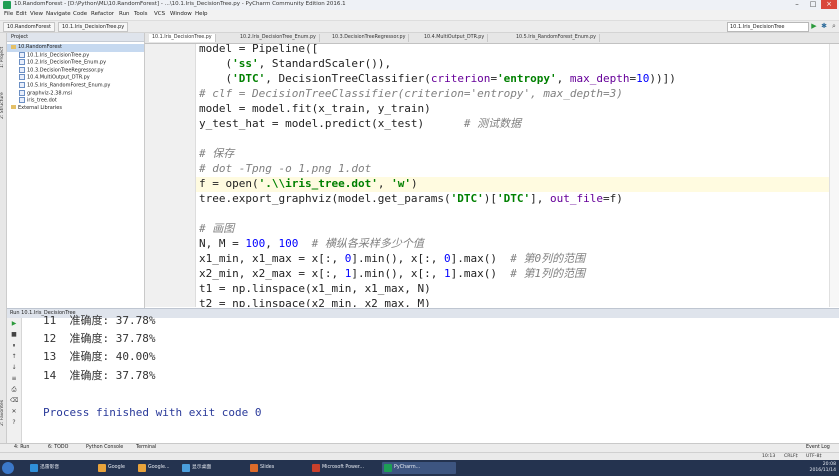 This screenshot has height=476, width=839. Describe the element at coordinates (14, 412) in the screenshot. I see `pin-icon: ✕` at that location.